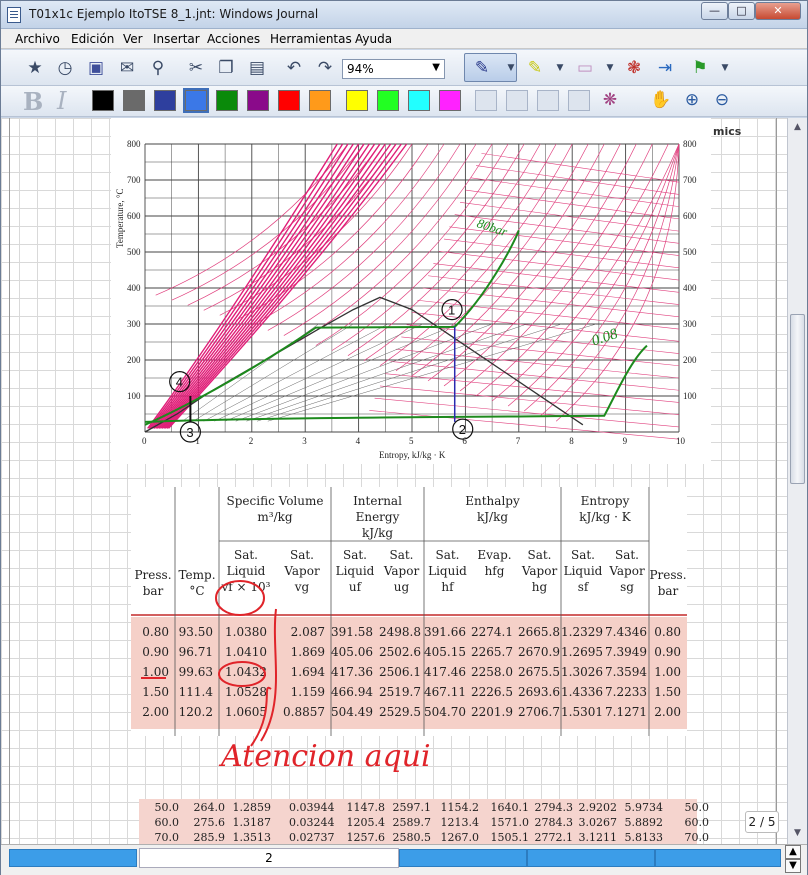 Image resolution: width=808 pixels, height=875 pixels. I want to click on maximize-button: □, so click(741, 11).